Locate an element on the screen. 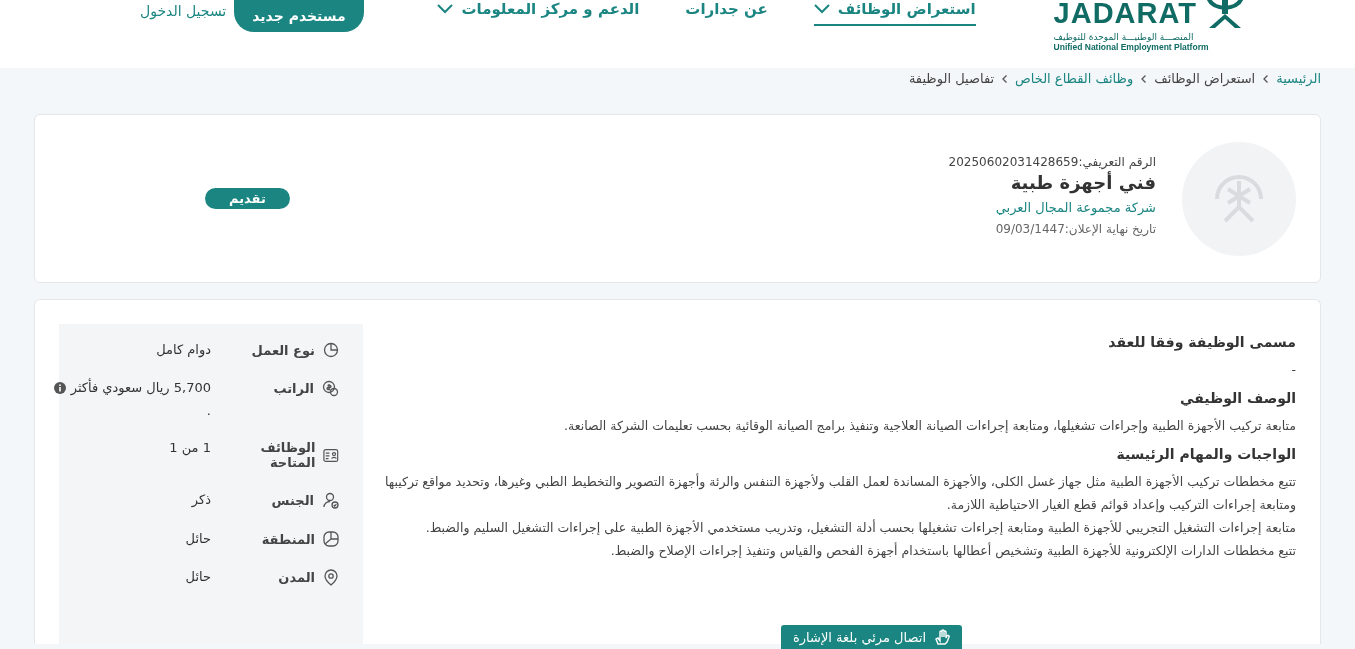  deadline-date: تاريخ نهاية الإعلان:09/03/1447 is located at coordinates (1075, 229).